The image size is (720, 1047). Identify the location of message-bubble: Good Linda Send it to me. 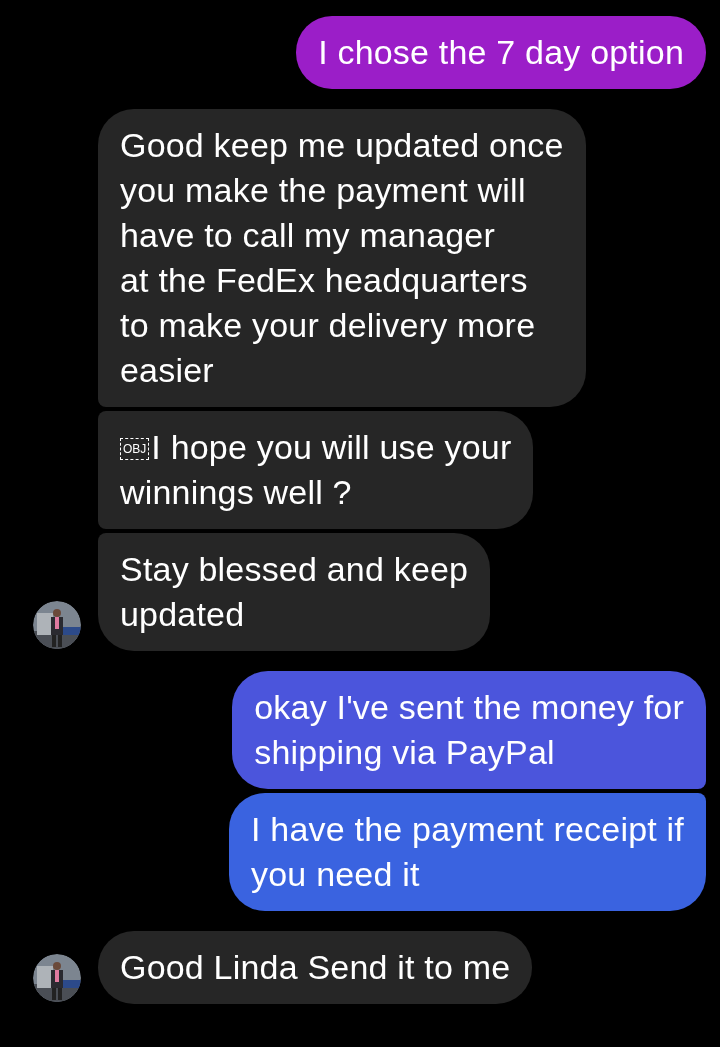
(315, 967).